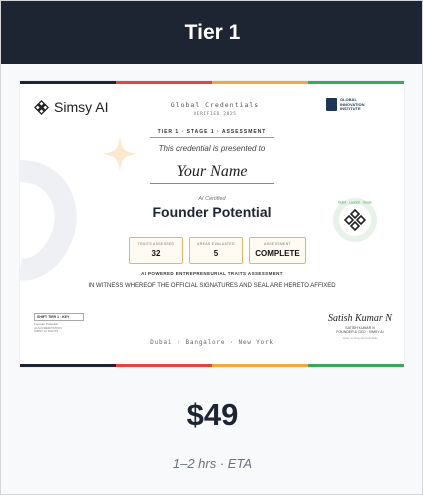  I want to click on global-credentials: Global Credentials VERIFIED 2025, so click(215, 109).